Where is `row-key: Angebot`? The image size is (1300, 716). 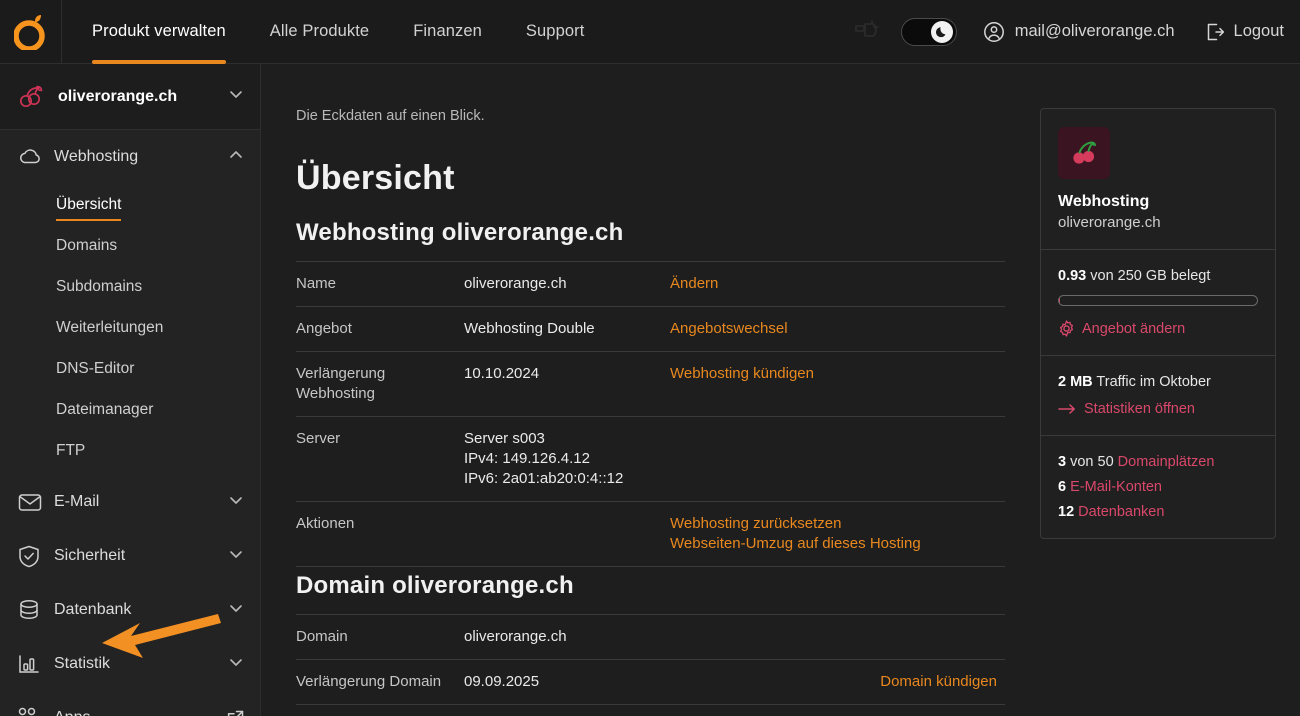
row-key: Angebot is located at coordinates (324, 328).